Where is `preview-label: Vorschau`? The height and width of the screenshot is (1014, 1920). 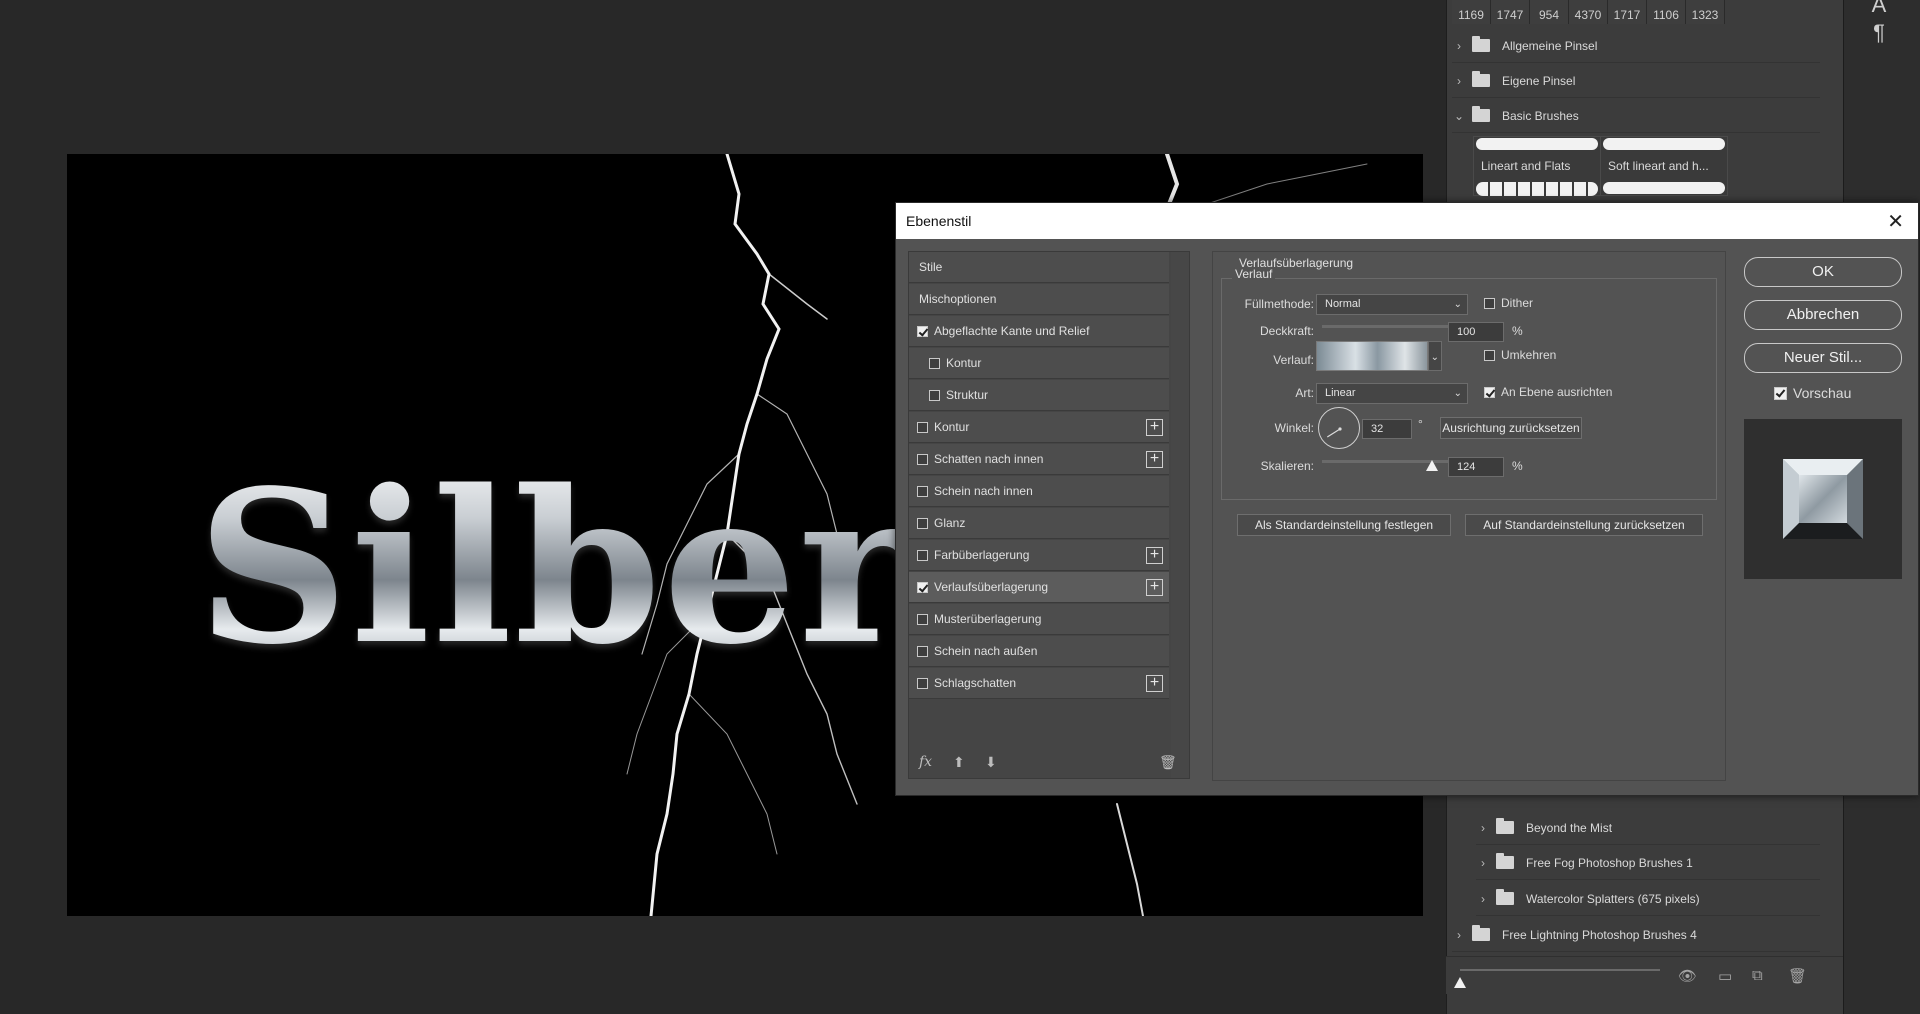
preview-label: Vorschau is located at coordinates (1822, 393).